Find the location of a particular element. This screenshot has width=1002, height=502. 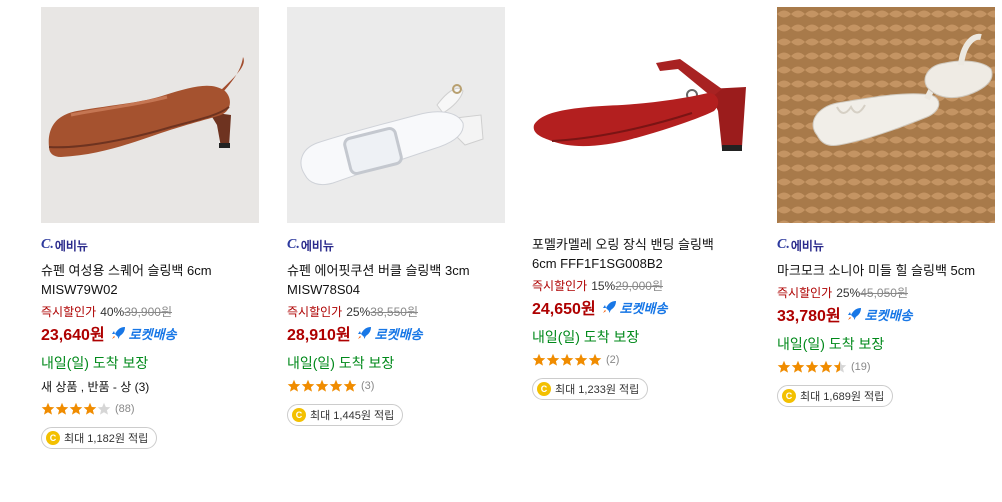

price-info: 즉시할인가 15%29,000원 is located at coordinates (643, 286).